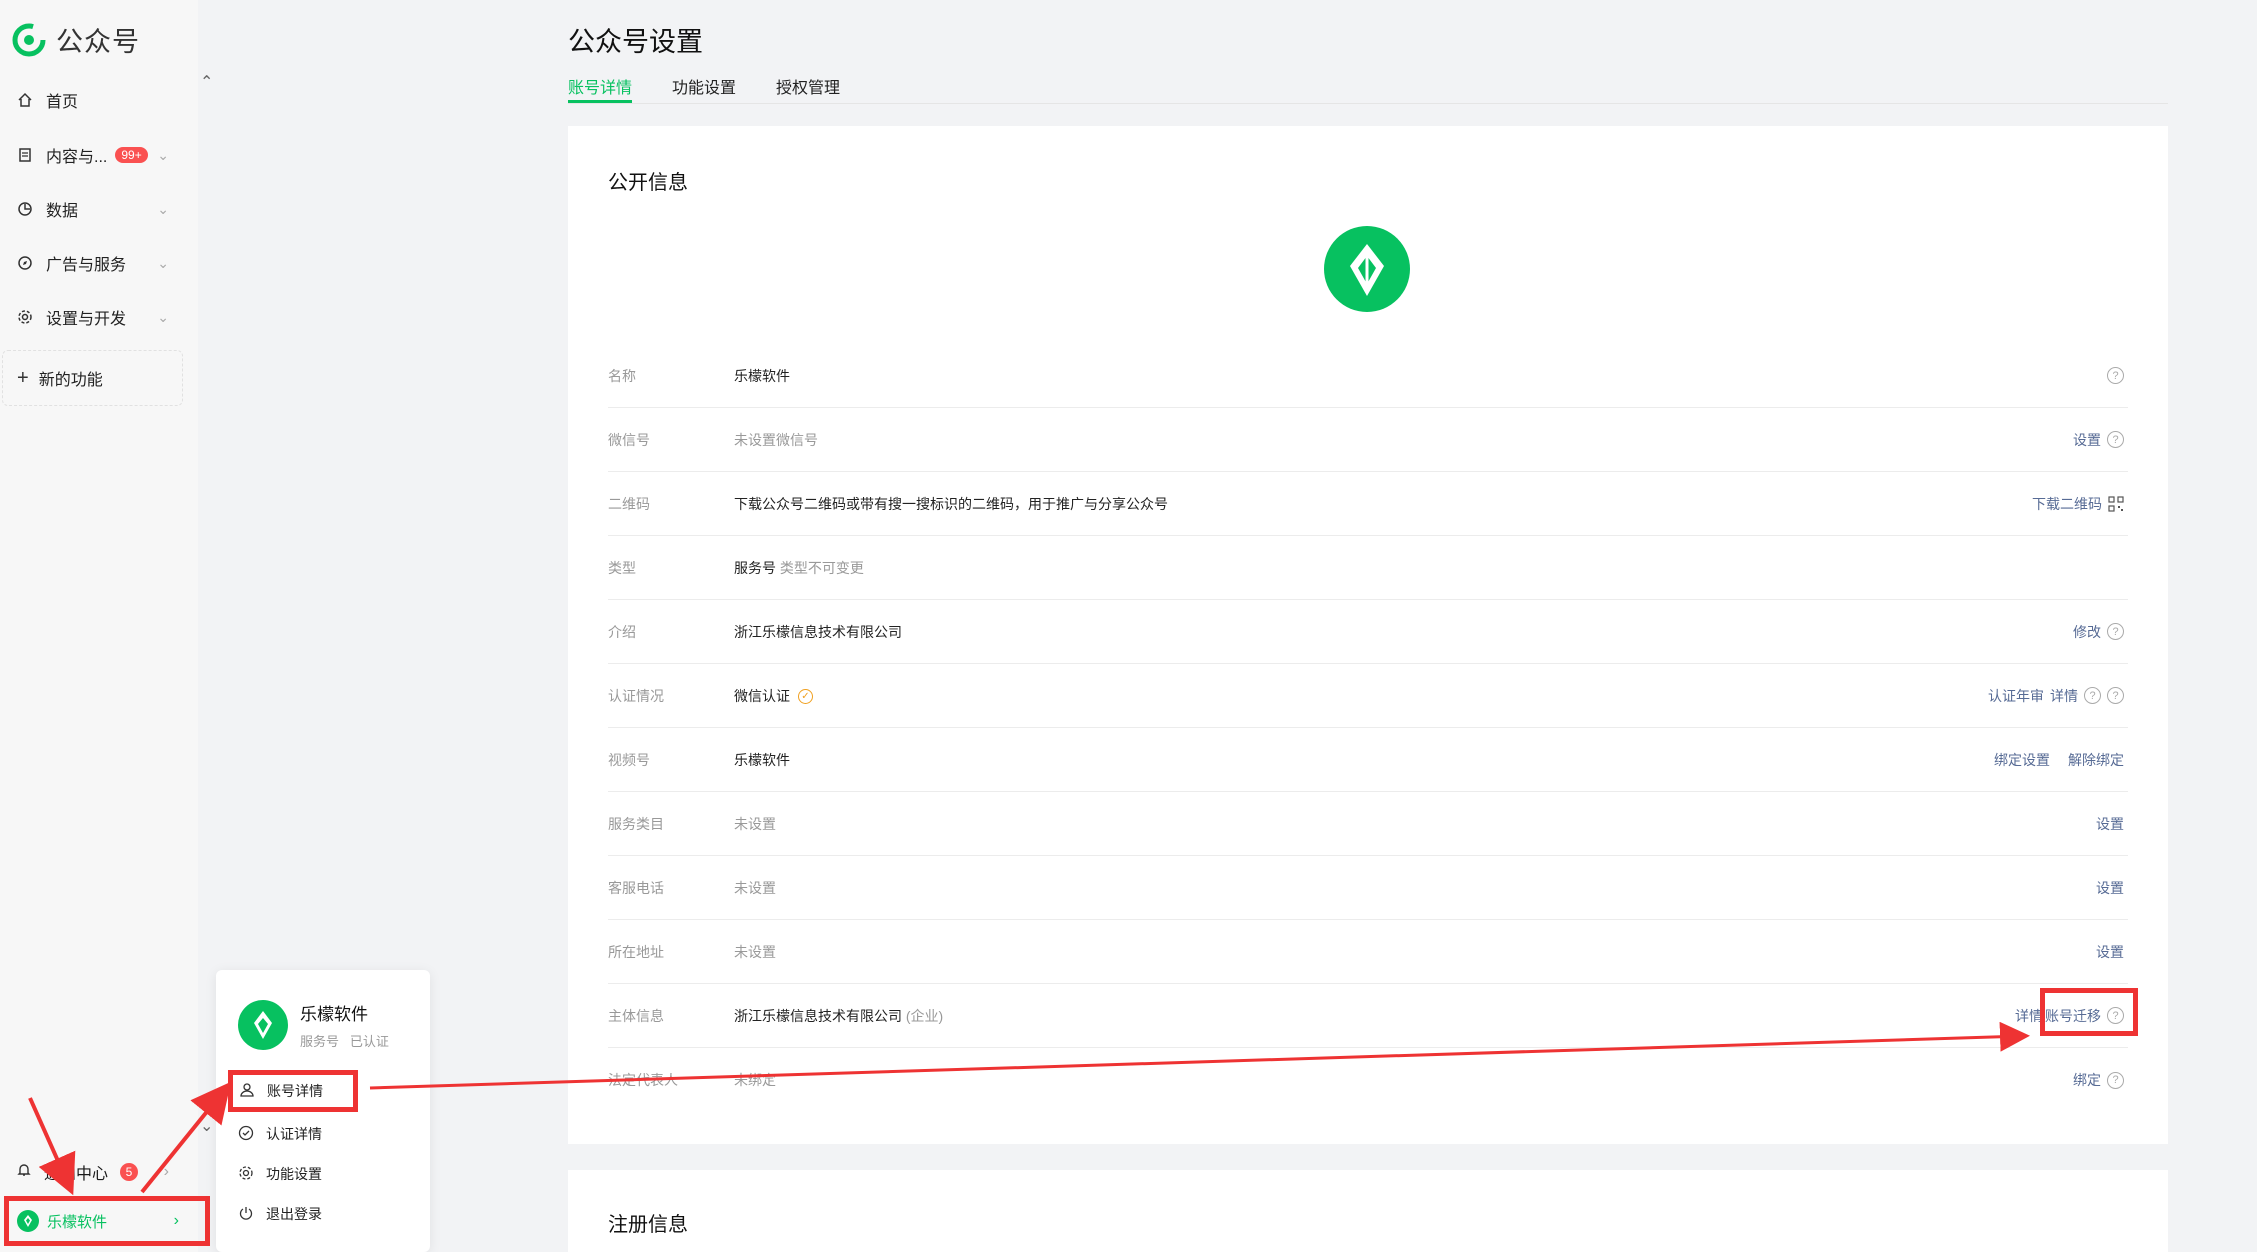 The height and width of the screenshot is (1252, 2257). Describe the element at coordinates (799, 568) in the screenshot. I see `row-value: 服务号 类型不可变更` at that location.